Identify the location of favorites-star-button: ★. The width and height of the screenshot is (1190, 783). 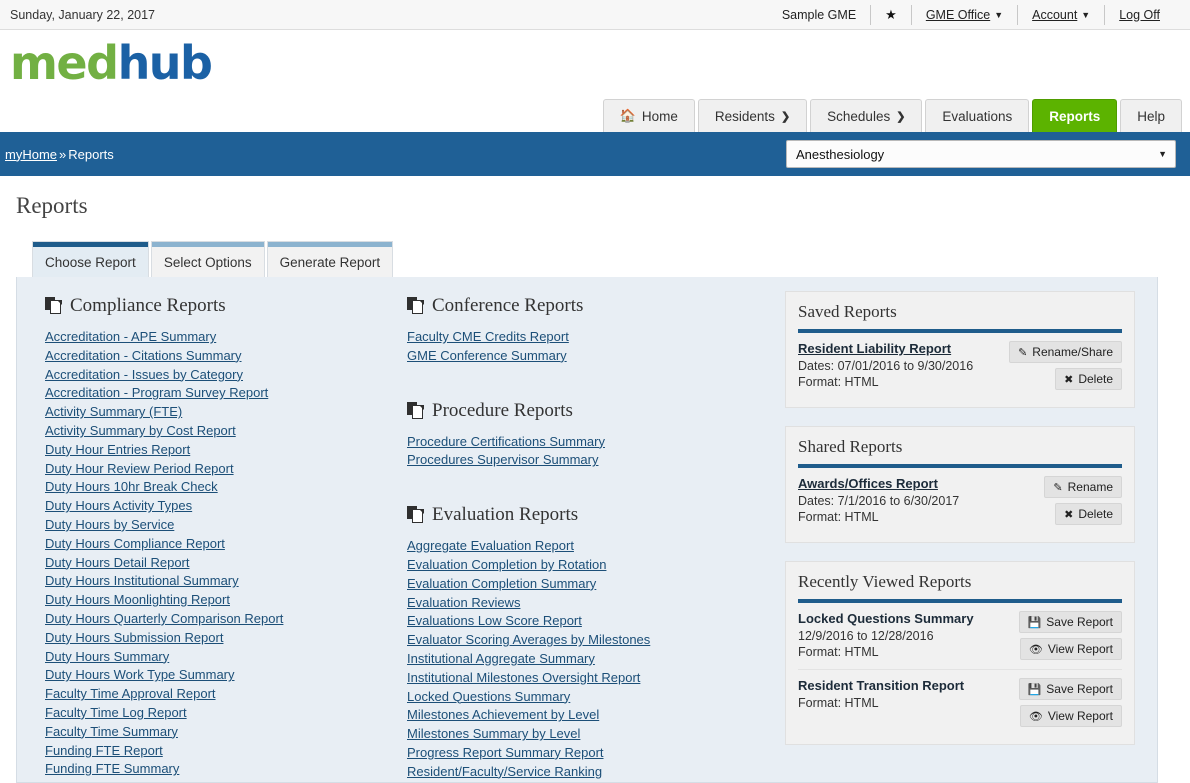
(891, 15).